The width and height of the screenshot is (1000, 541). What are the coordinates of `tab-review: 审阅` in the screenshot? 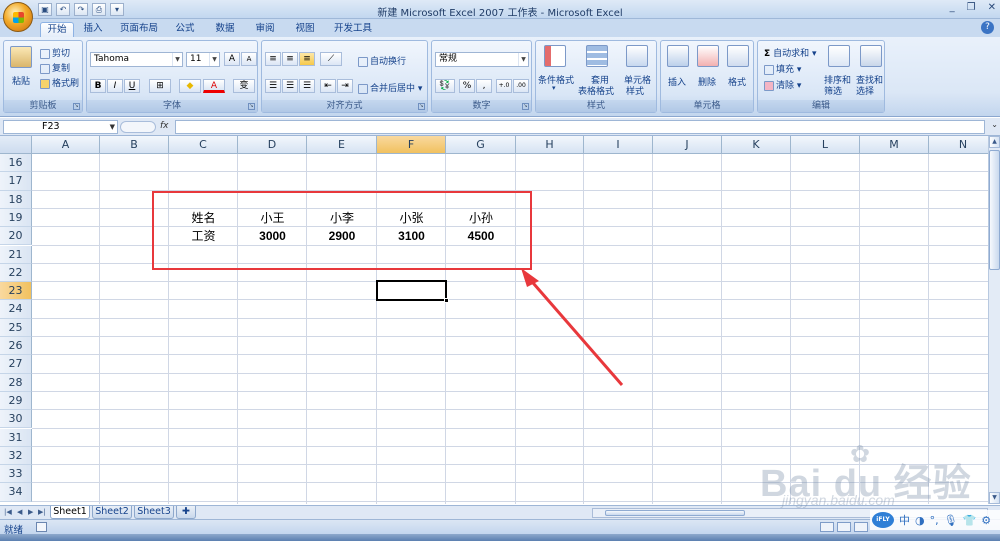 It's located at (265, 29).